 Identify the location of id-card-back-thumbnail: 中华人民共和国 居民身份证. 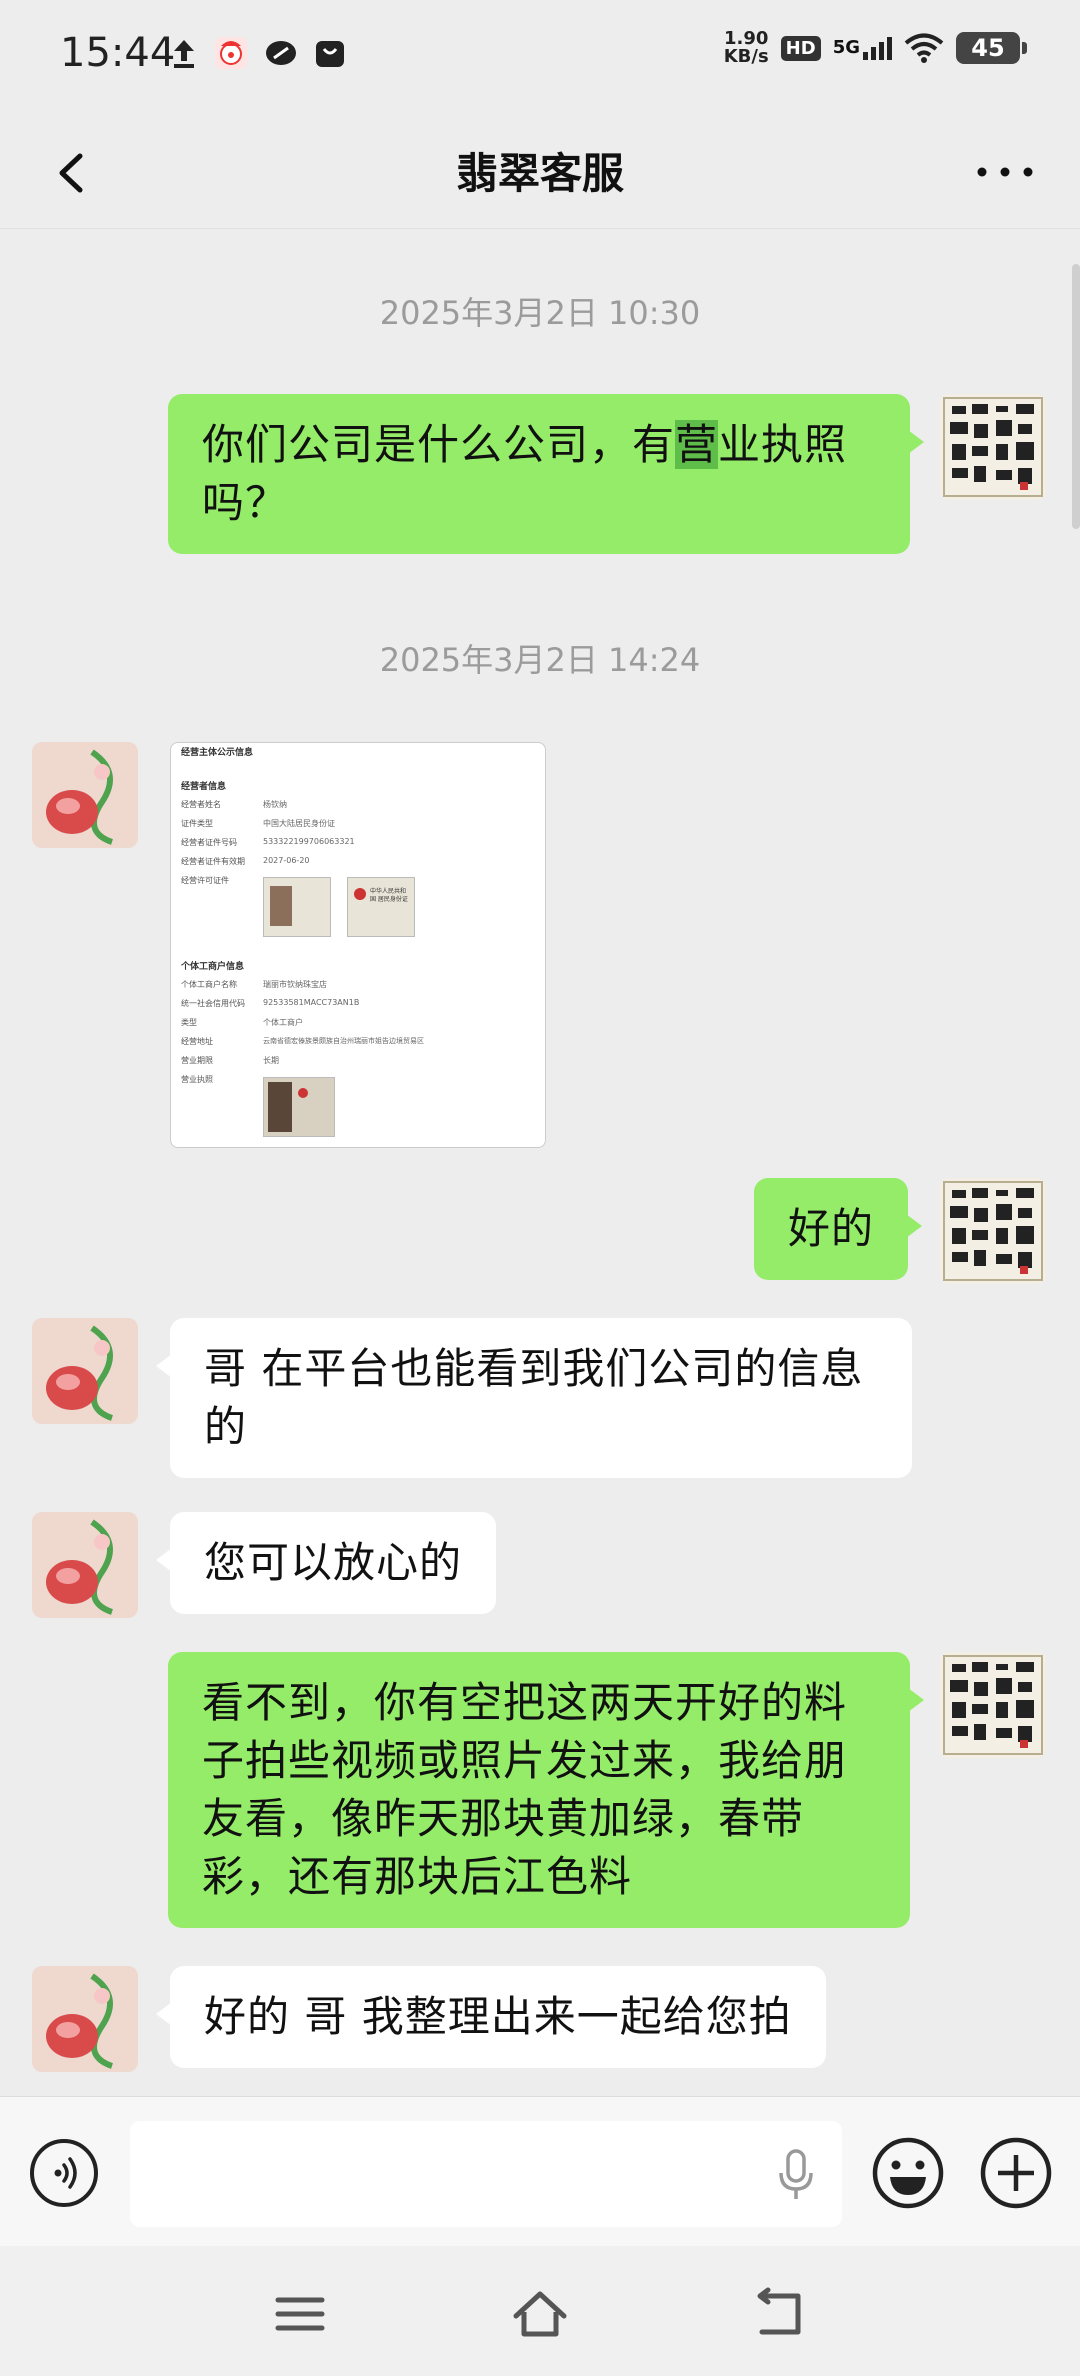
(381, 907).